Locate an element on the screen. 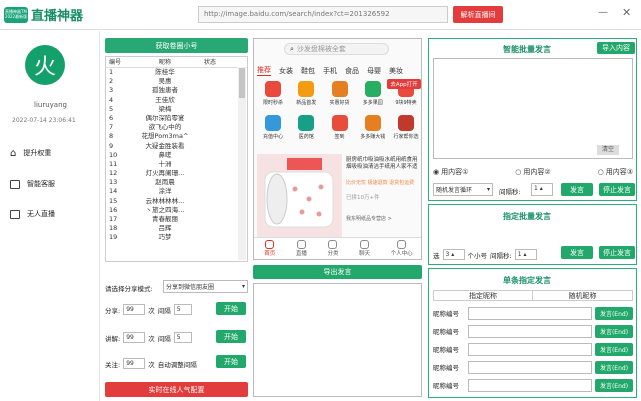  fetch-accounts-button: 获取卷圈小号 is located at coordinates (176, 45).